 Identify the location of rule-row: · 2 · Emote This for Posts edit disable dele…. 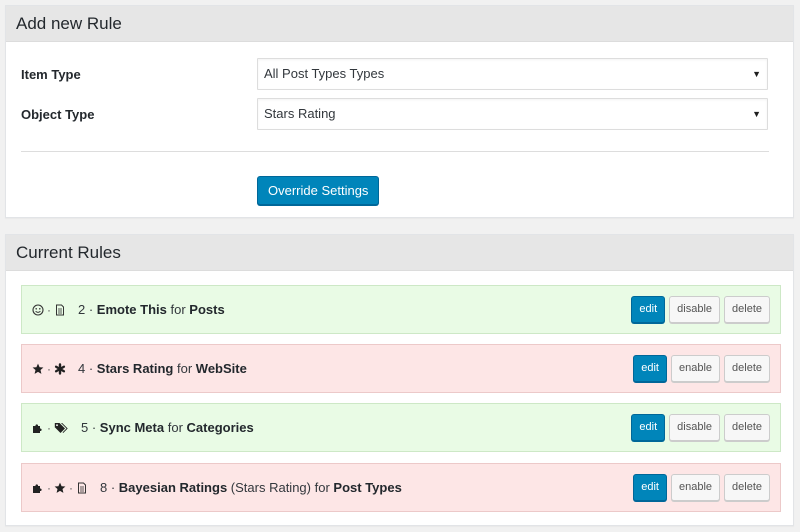
(401, 309).